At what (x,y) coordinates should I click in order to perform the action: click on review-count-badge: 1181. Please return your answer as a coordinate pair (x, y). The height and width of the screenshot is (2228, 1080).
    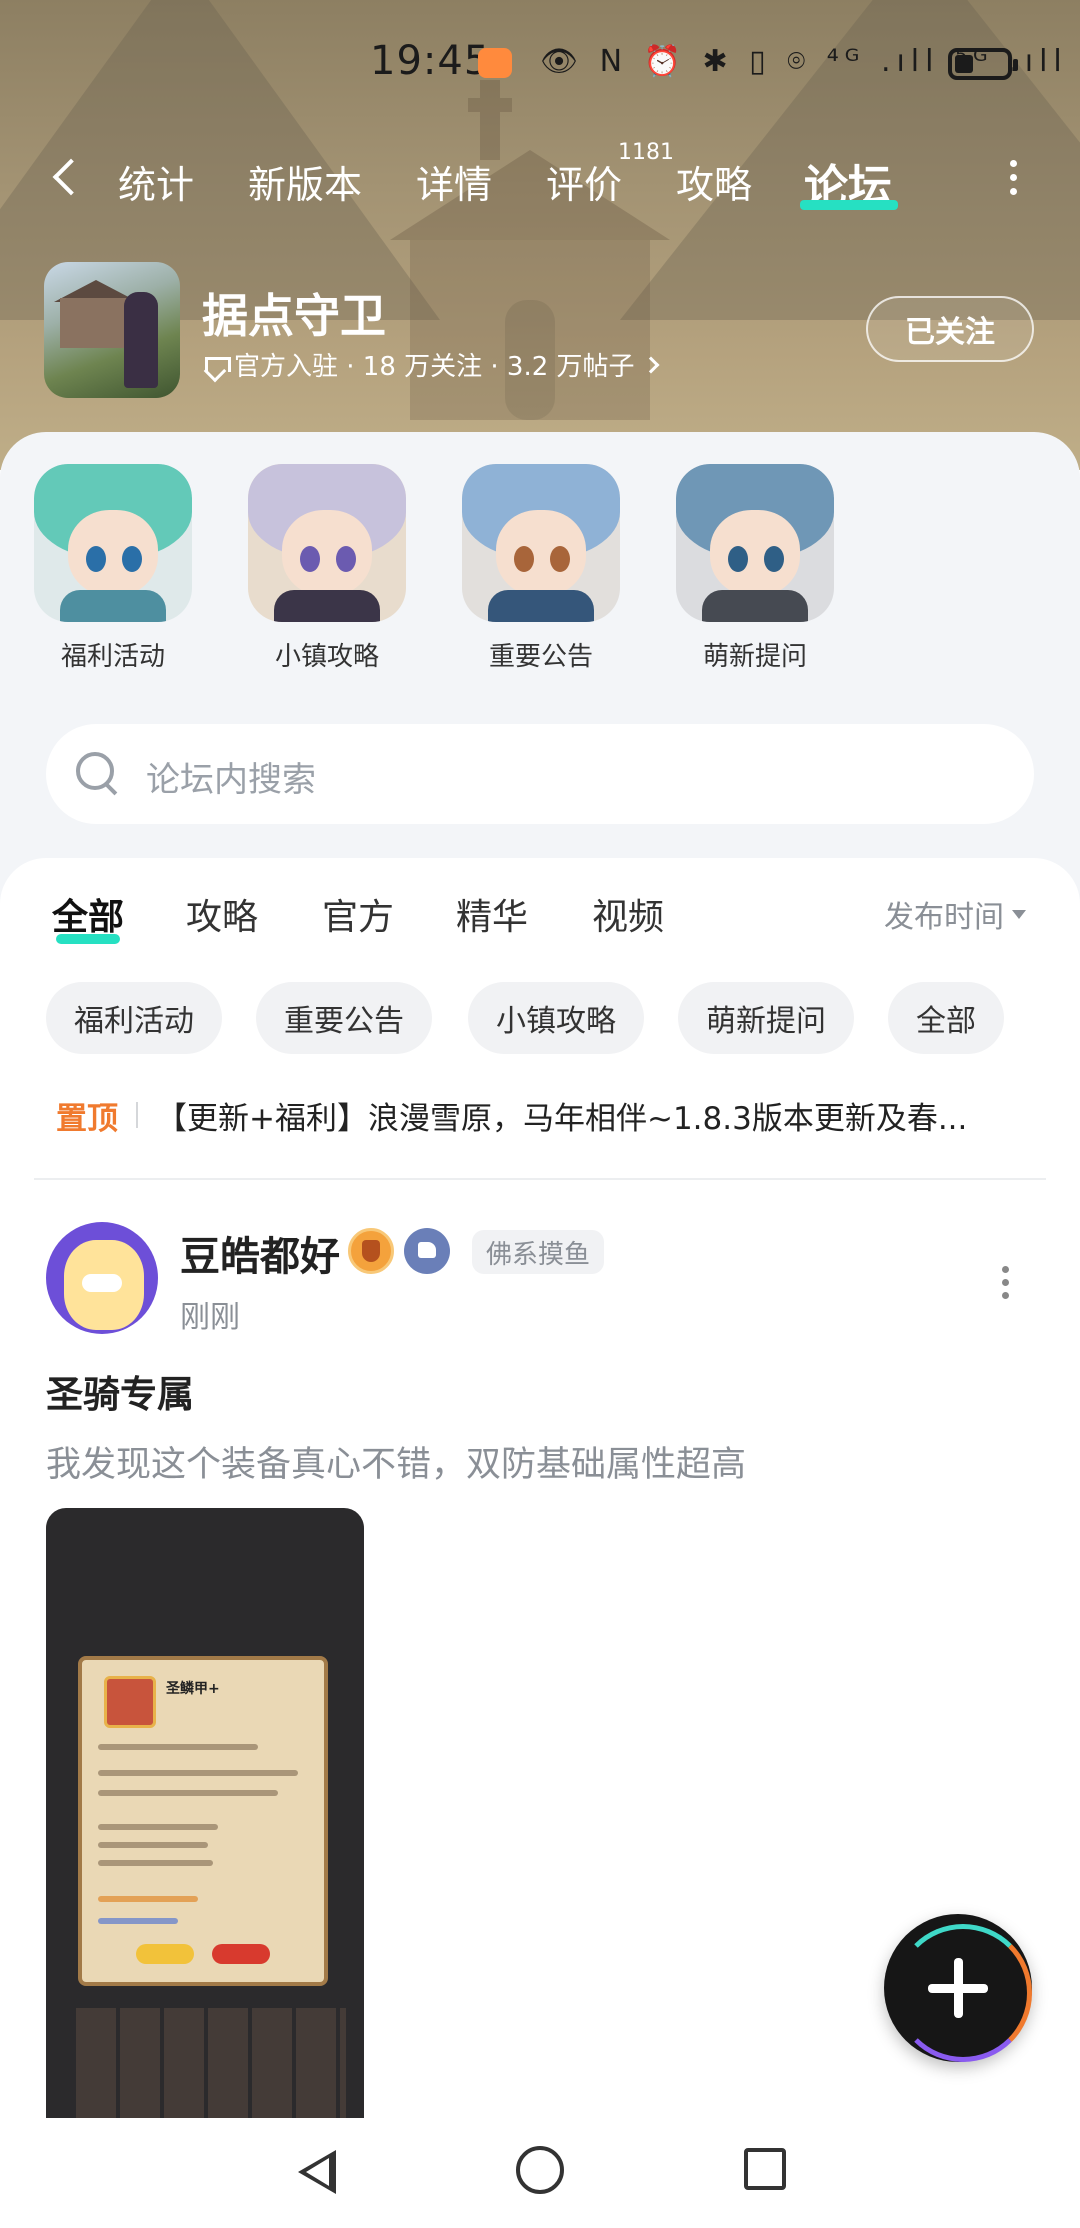
    Looking at the image, I should click on (646, 152).